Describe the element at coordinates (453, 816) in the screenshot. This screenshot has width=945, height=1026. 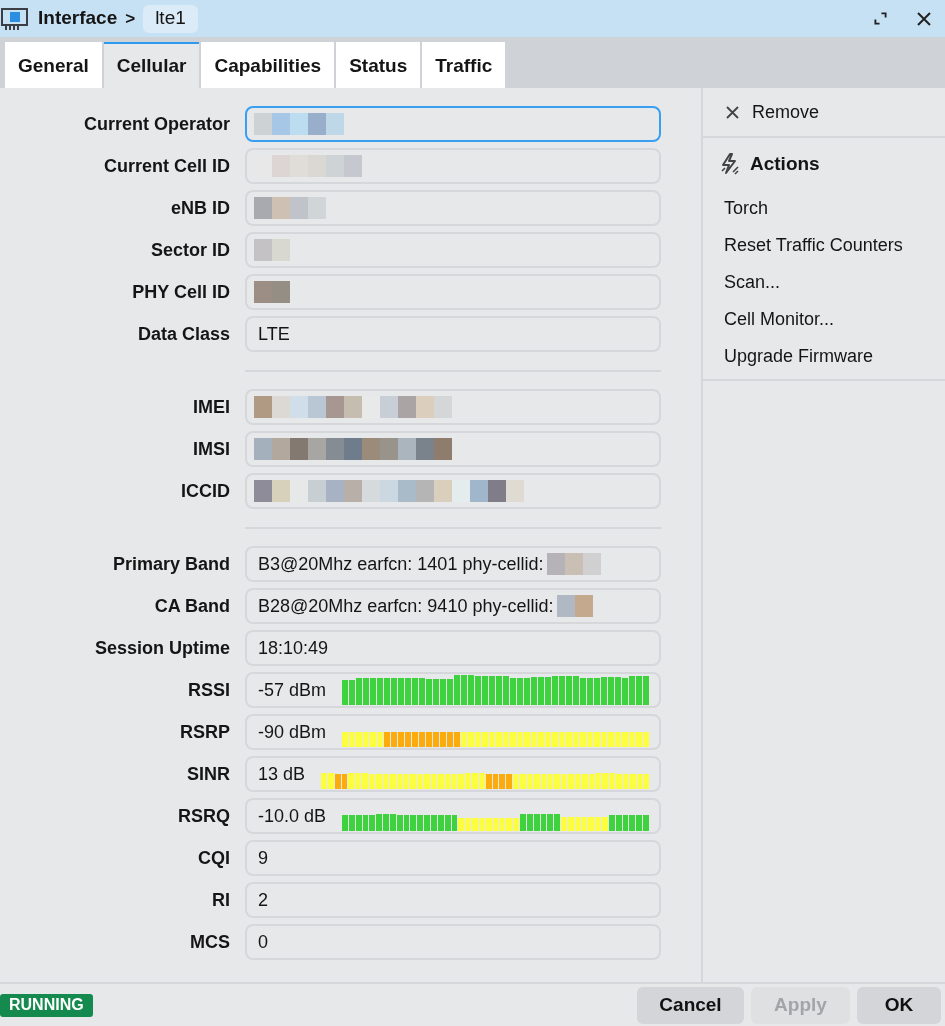
I see `value-field: -10.0 dB` at that location.